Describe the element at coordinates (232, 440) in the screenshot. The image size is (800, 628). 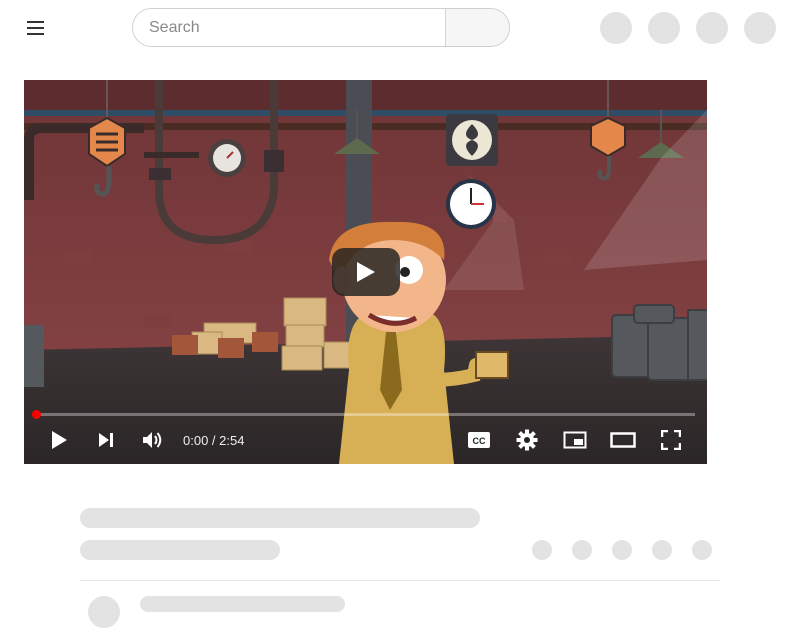
I see `time-total: 2:54` at that location.